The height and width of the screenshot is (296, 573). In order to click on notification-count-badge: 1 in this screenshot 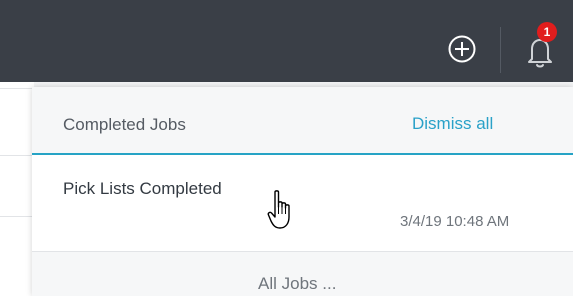, I will do `click(547, 32)`.